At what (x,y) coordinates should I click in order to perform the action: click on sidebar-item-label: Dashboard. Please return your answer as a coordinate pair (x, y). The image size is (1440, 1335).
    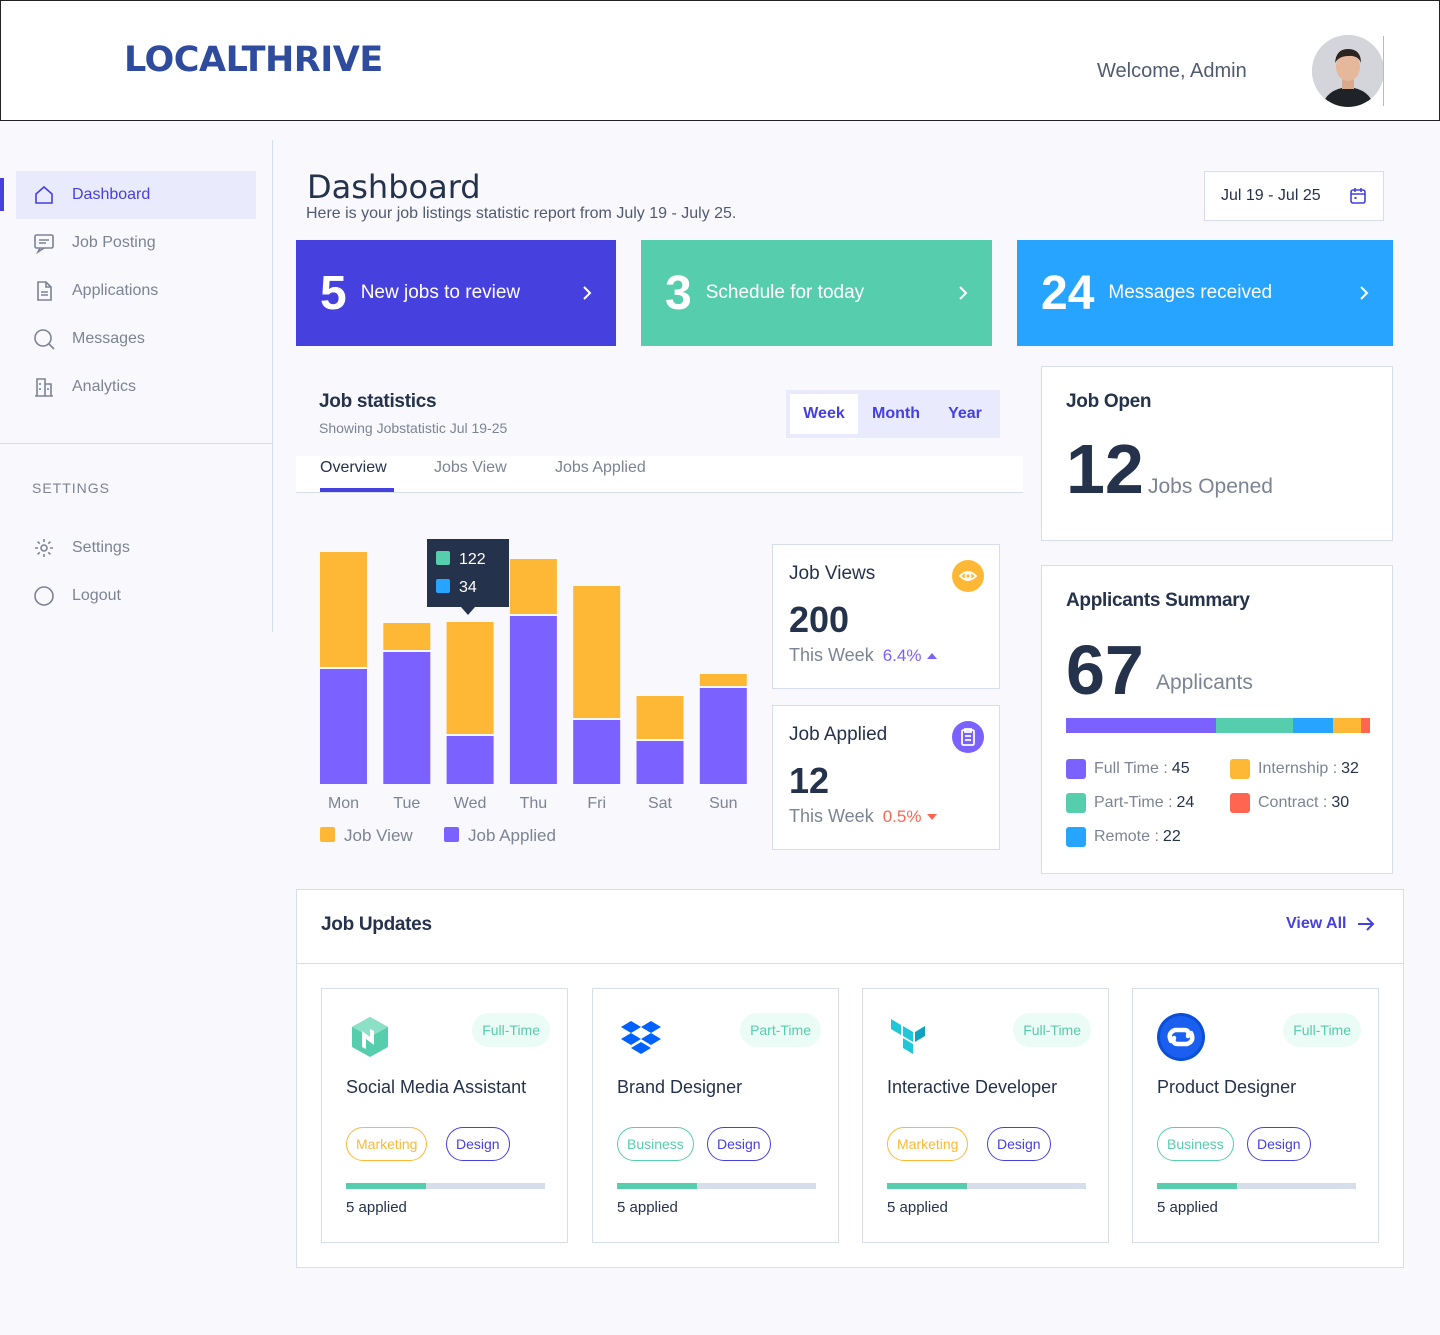
    Looking at the image, I should click on (111, 194).